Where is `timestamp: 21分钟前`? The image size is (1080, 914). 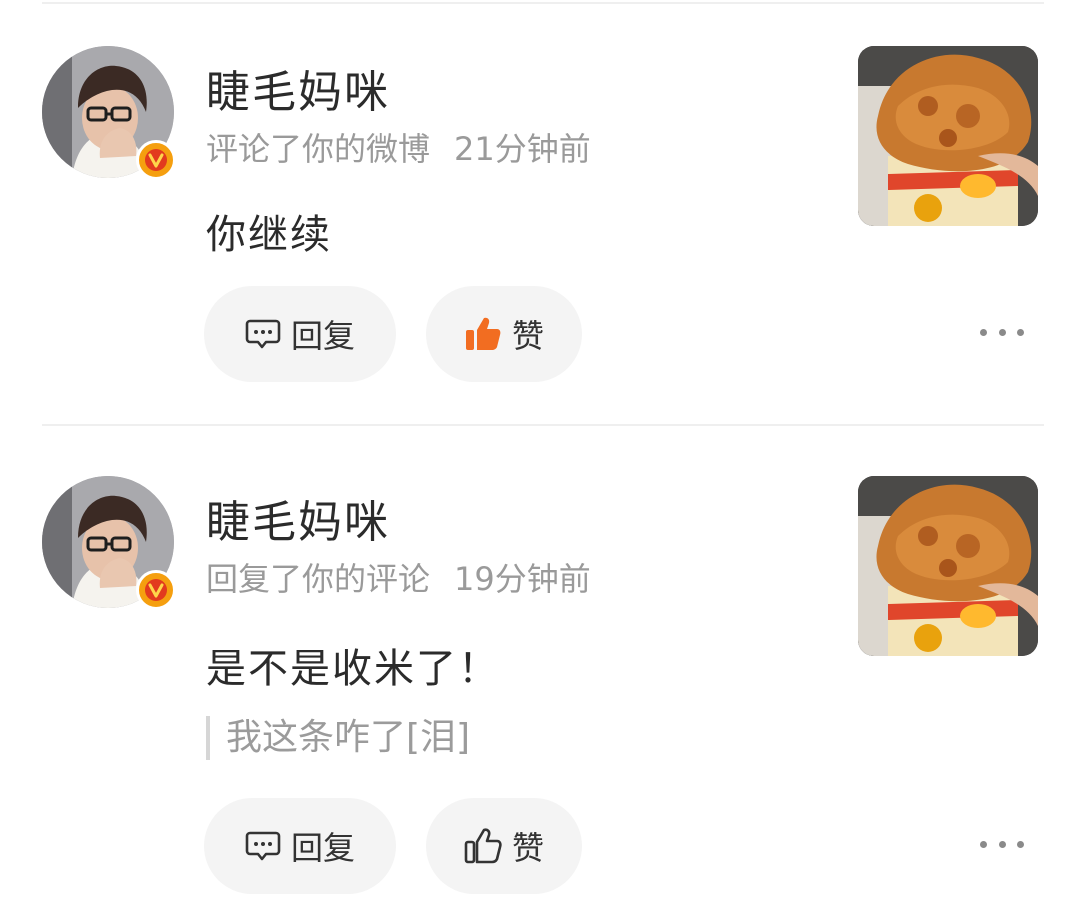
timestamp: 21分钟前 is located at coordinates (522, 149).